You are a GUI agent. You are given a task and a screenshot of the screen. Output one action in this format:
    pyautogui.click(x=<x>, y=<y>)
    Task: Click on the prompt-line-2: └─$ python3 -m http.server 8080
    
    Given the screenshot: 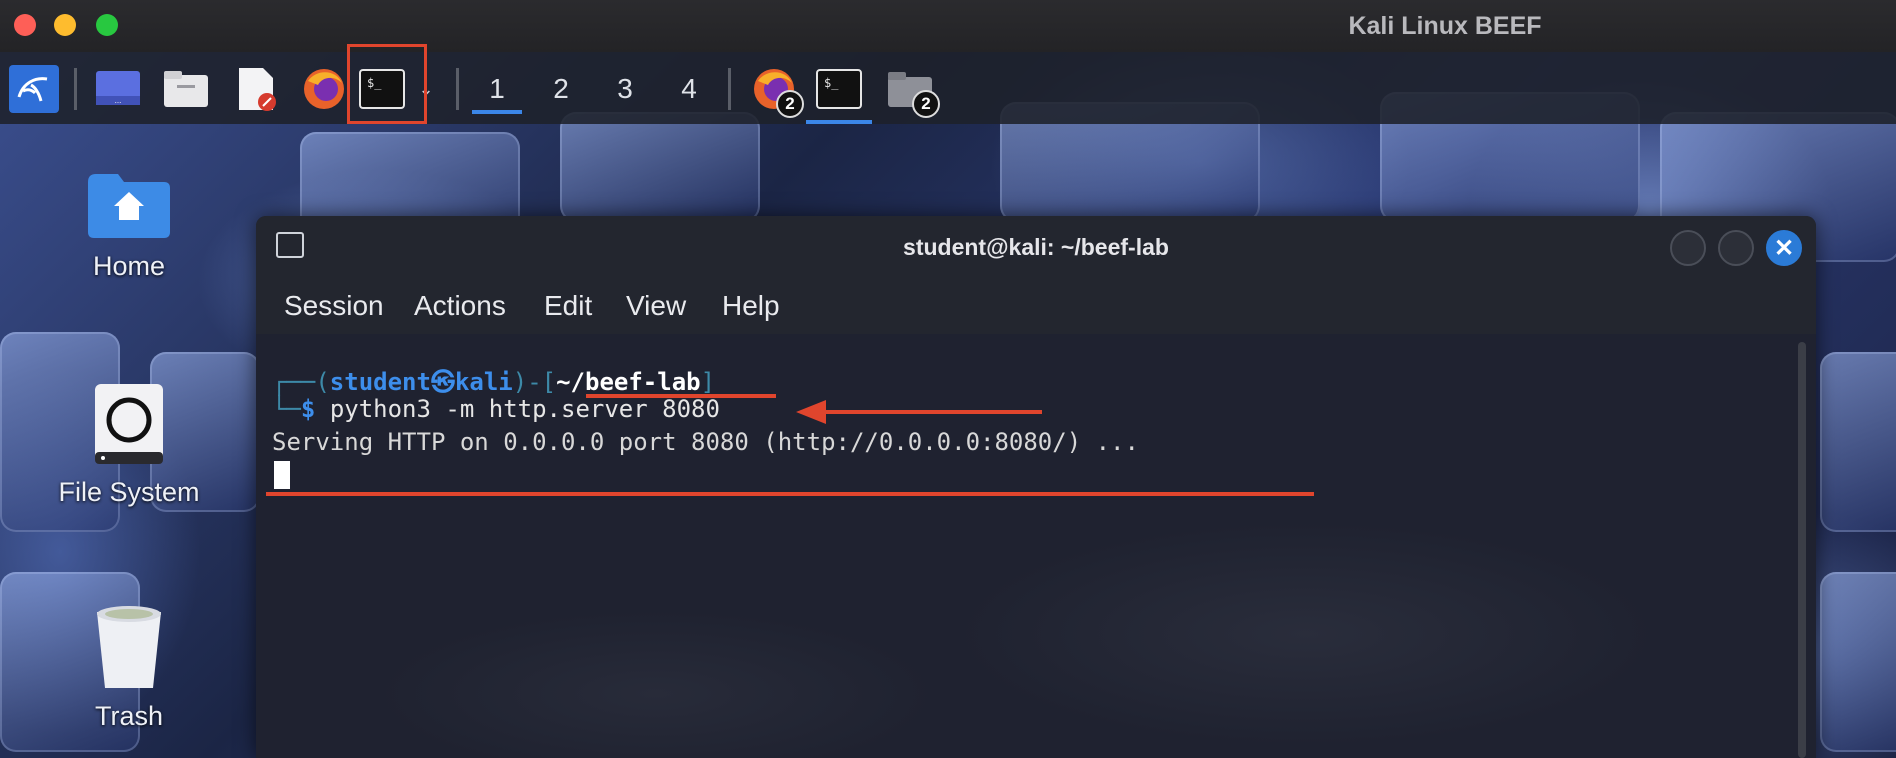 What is the action you would take?
    pyautogui.click(x=496, y=409)
    